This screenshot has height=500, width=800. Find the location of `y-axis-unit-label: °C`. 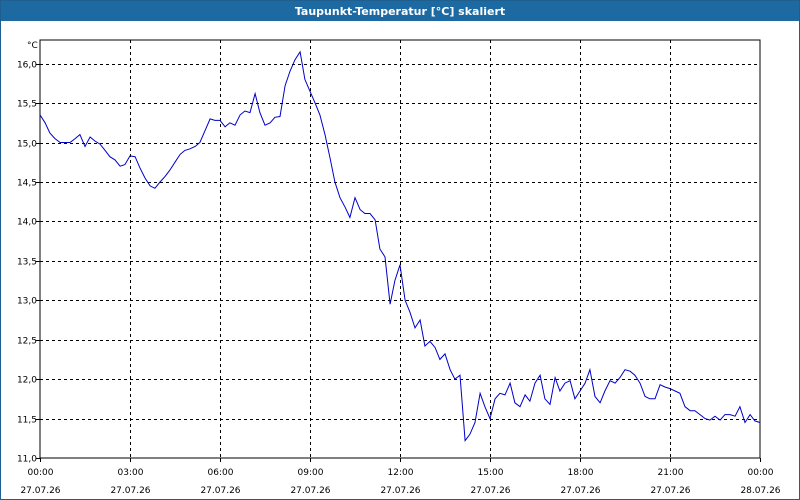

y-axis-unit-label: °C is located at coordinates (32, 46).